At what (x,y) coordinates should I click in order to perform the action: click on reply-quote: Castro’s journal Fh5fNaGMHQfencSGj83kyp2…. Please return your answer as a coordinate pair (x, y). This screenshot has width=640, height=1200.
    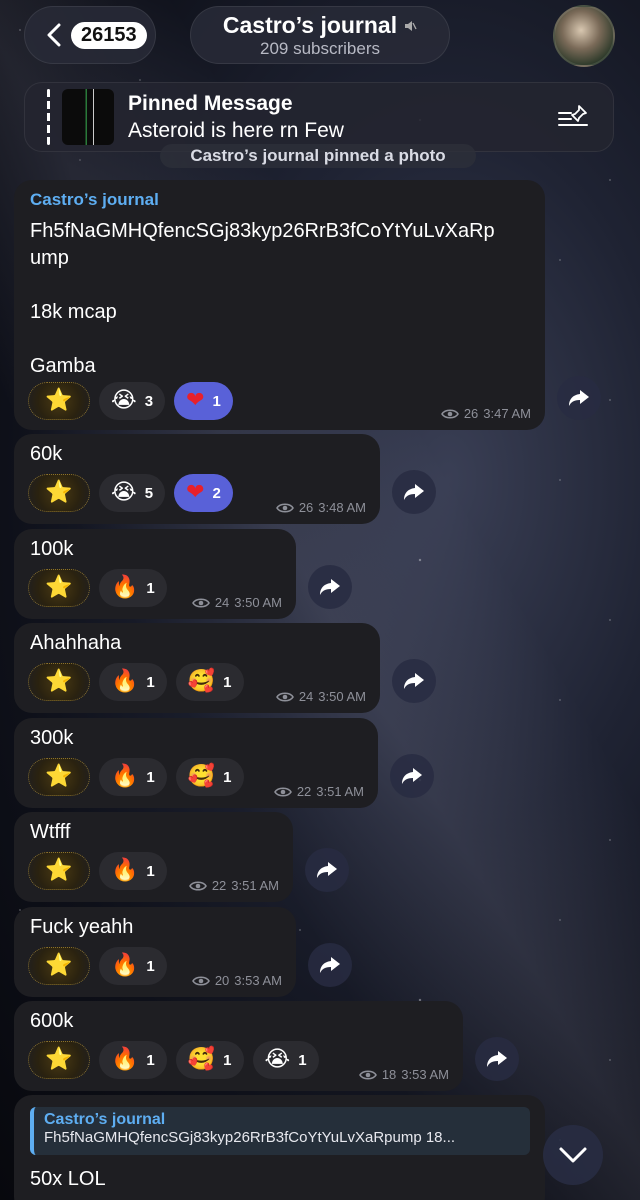
    Looking at the image, I should click on (280, 1131).